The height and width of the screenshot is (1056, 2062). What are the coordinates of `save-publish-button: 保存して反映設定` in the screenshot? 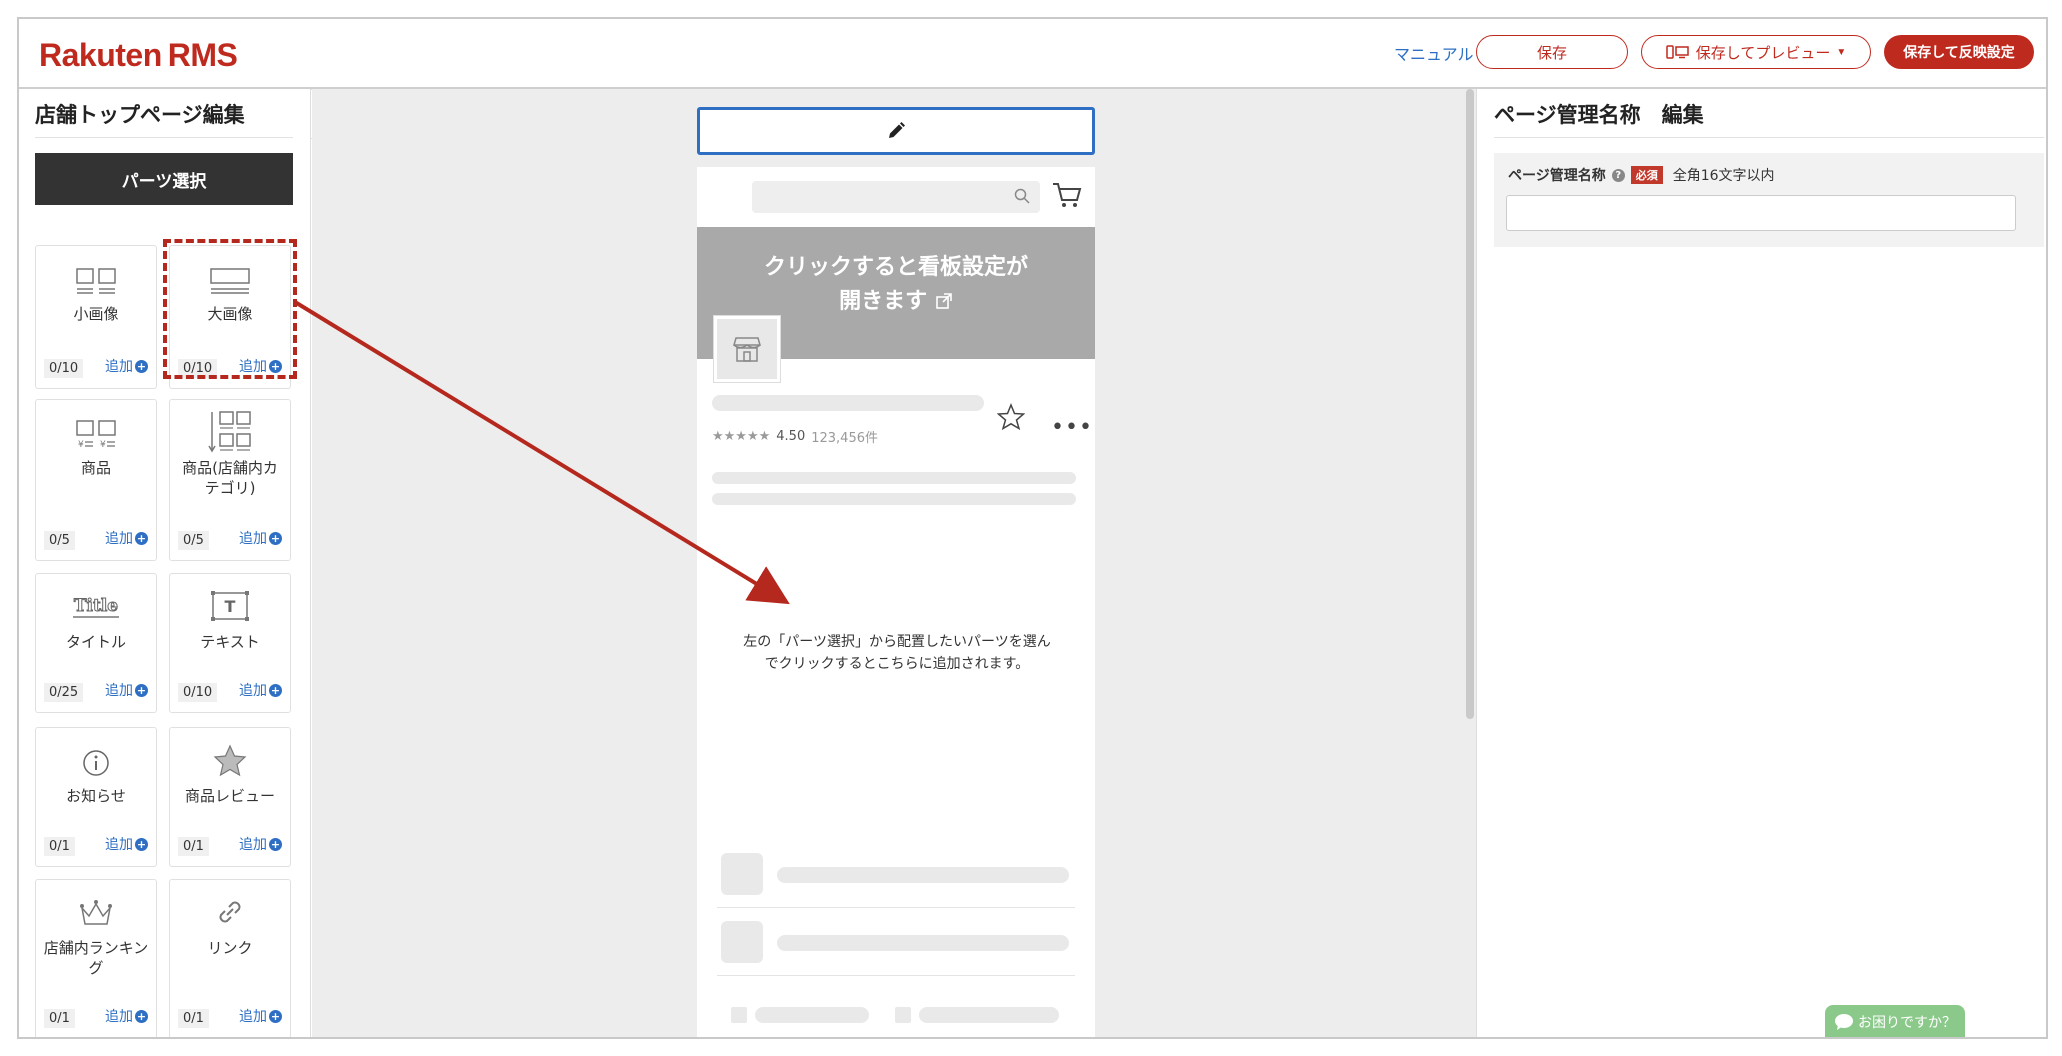 It's located at (1959, 52).